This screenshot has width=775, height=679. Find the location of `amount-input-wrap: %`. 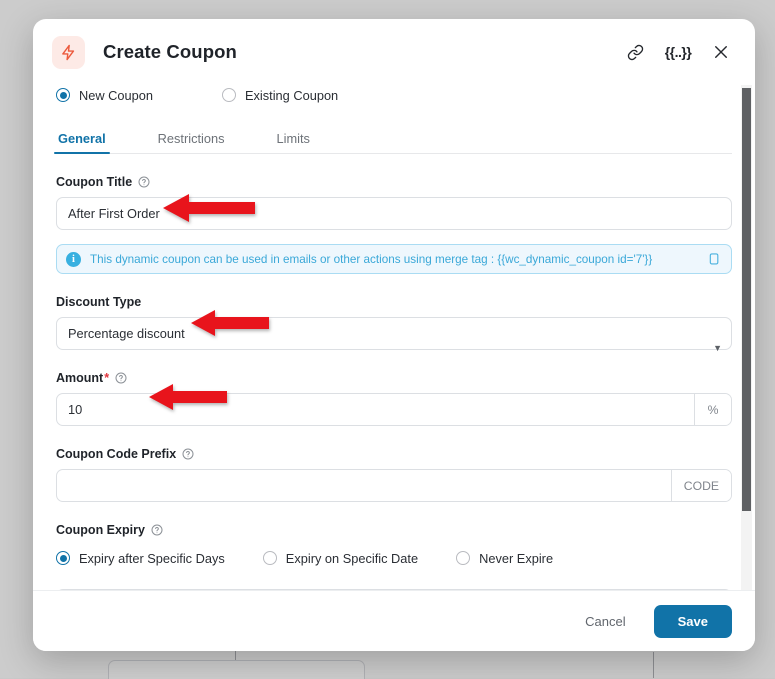

amount-input-wrap: % is located at coordinates (394, 409).